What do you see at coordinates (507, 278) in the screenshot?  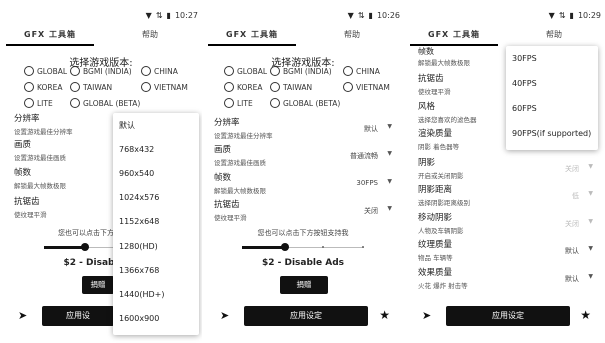 I see `setting-effect-quality: 效果质量 火花 爆炸 射击等 默认 ▼` at bounding box center [507, 278].